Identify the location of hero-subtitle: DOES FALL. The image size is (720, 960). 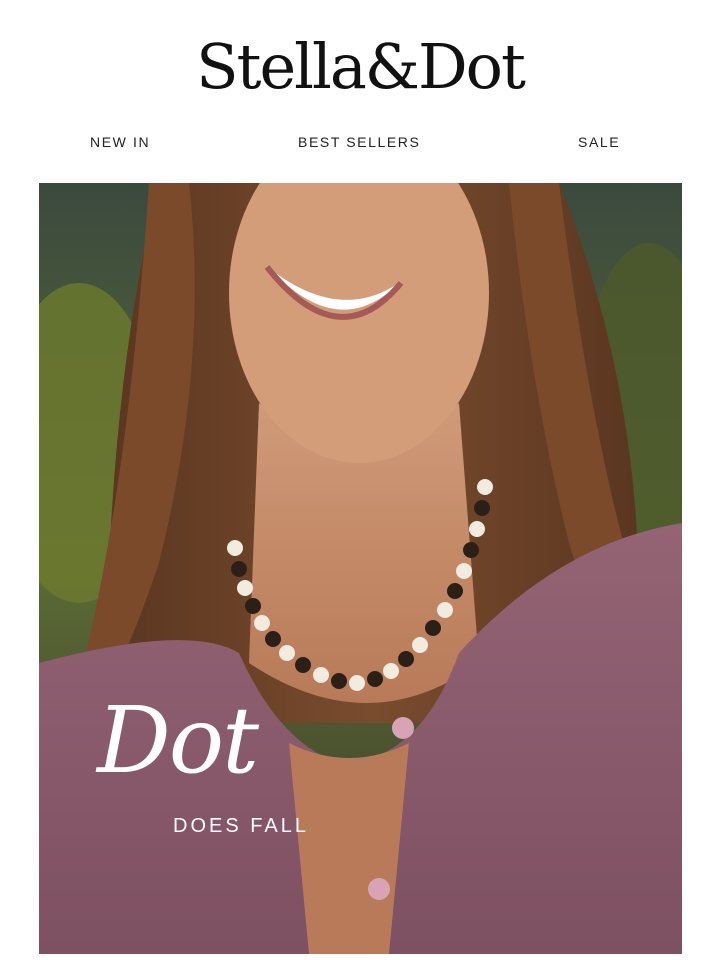
(241, 826).